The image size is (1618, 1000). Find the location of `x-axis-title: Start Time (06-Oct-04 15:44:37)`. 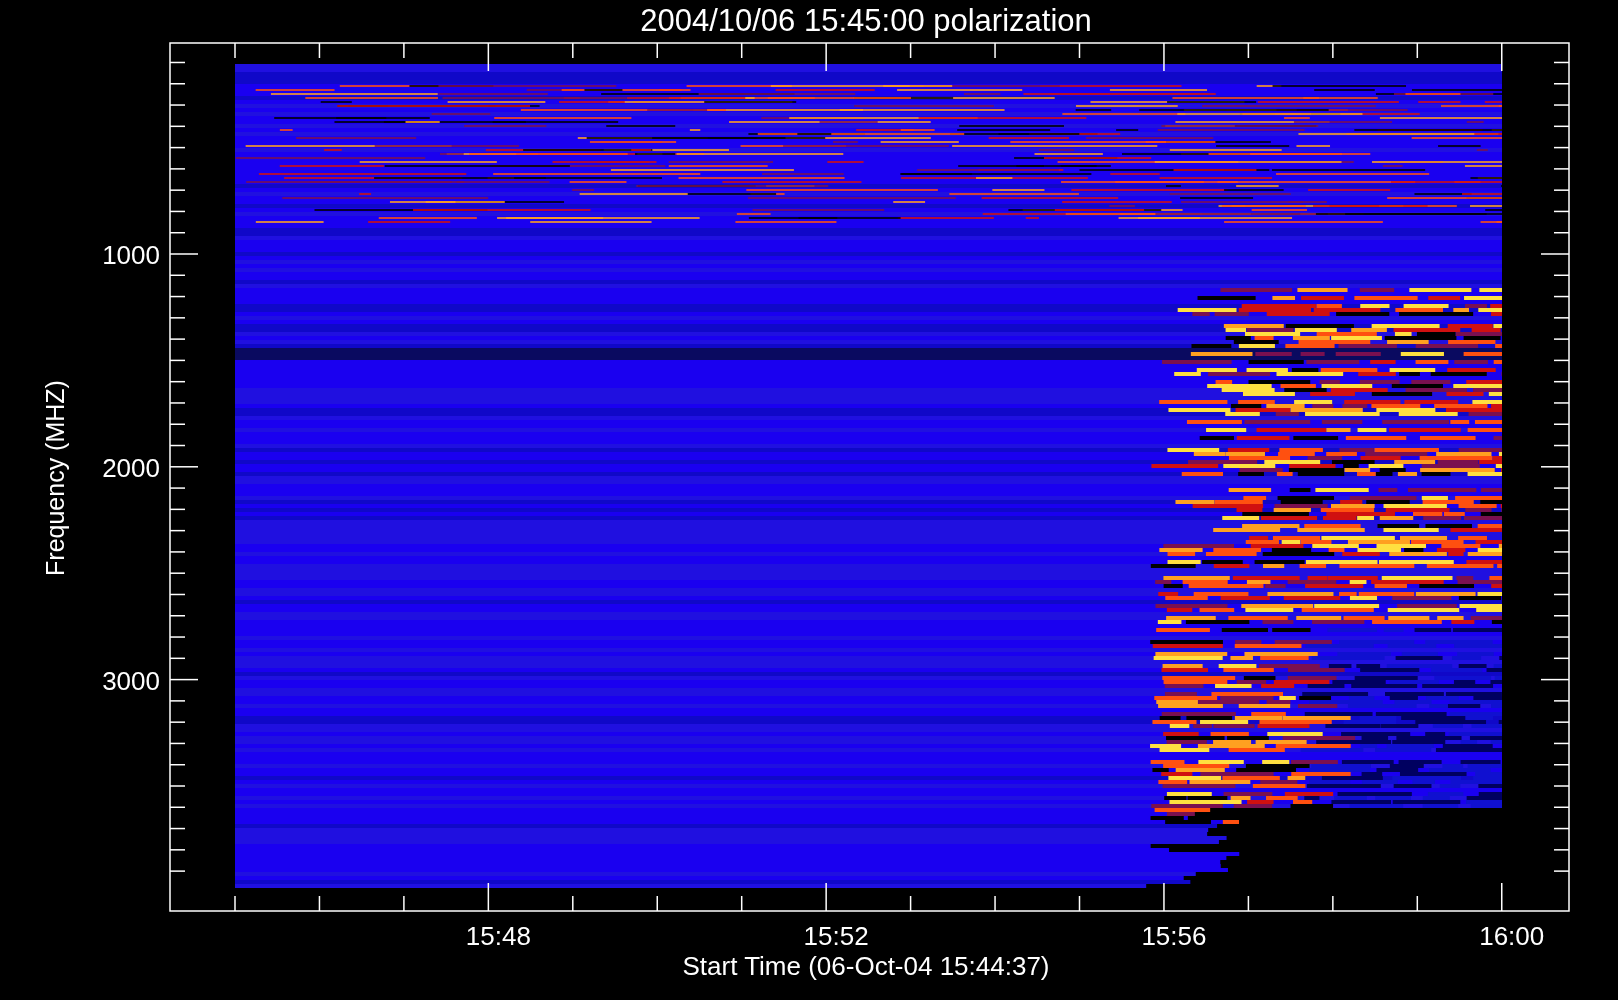

x-axis-title: Start Time (06-Oct-04 15:44:37) is located at coordinates (866, 966).